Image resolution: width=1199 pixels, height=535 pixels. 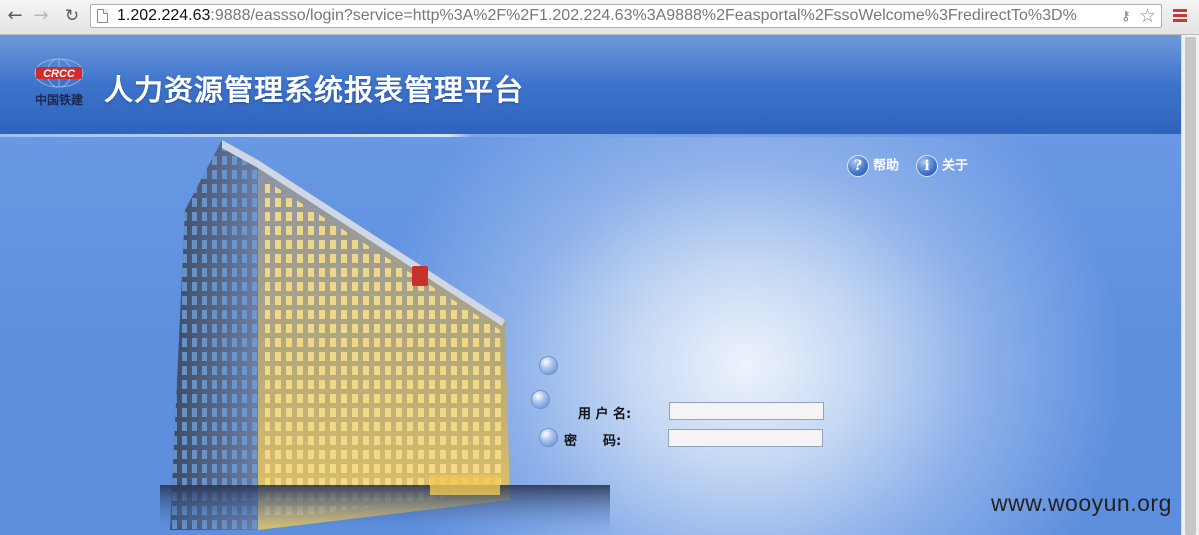 I want to click on bookmark-star-icon: ☆, so click(x=1147, y=16).